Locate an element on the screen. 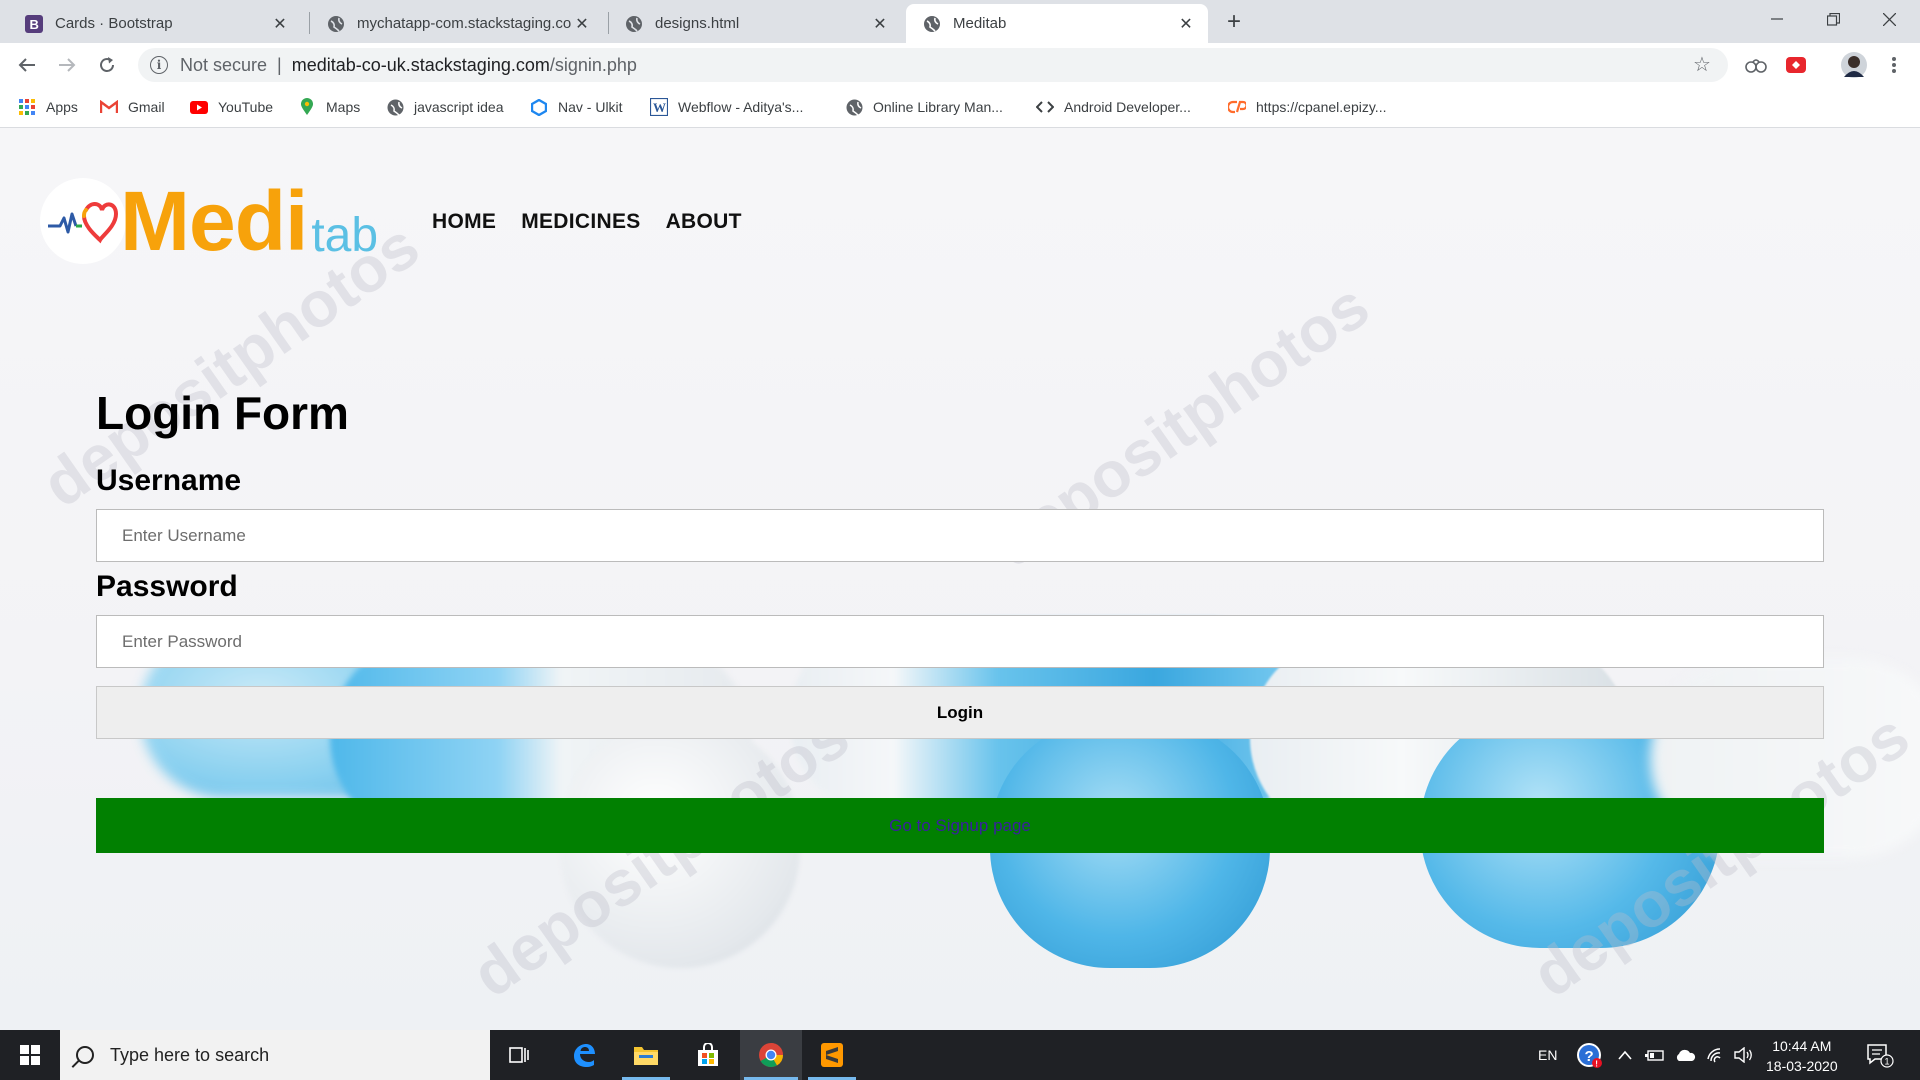  login-button: Login is located at coordinates (960, 712).